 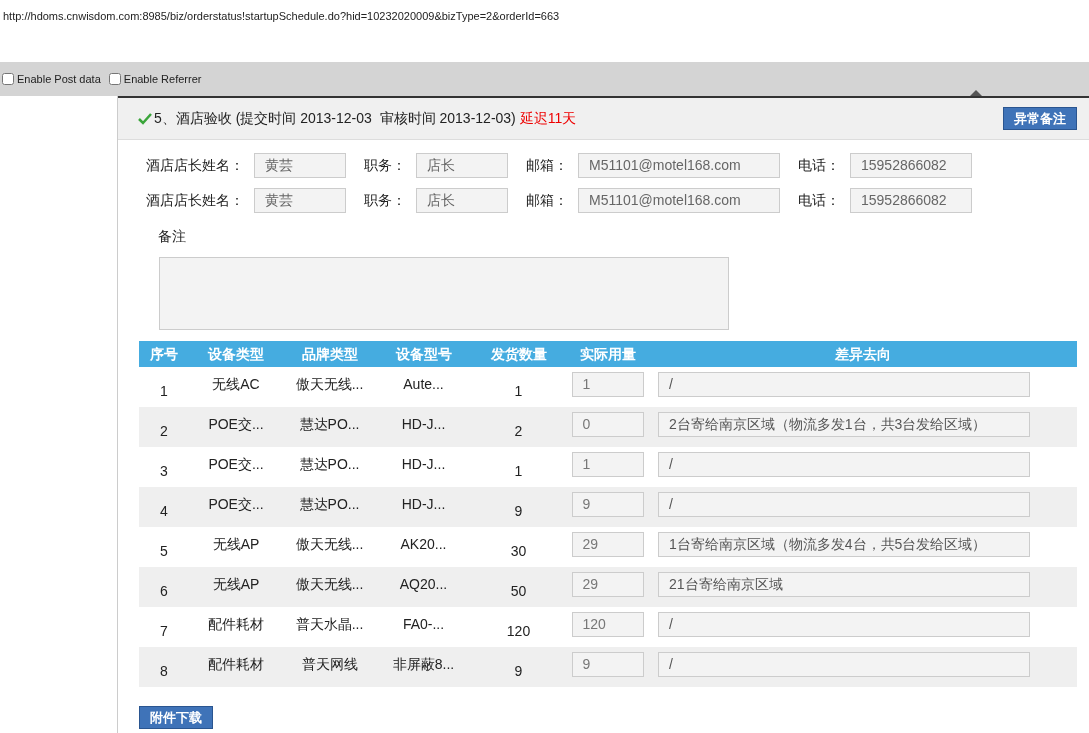 I want to click on page-url: http://hdoms.cnwisdom.com:8985/biz/orderstatus!startupSchedule.do?hid=10232020009&bizType=2&orderId=663, so click(x=281, y=16).